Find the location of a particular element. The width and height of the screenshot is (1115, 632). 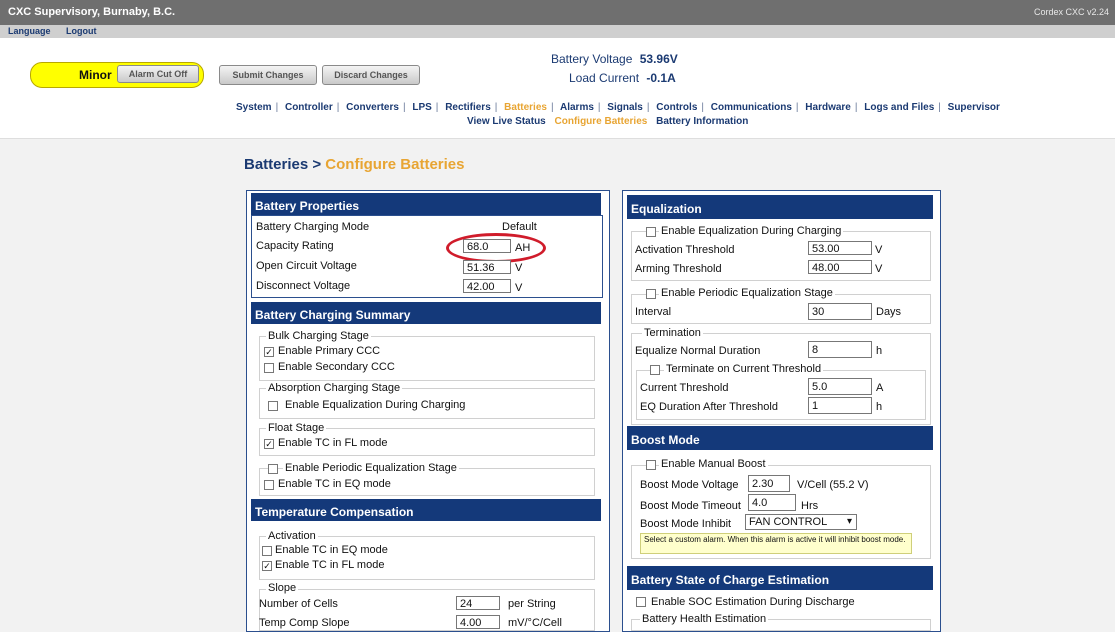

battery-voltage-readout: Battery Voltage 53.96V is located at coordinates (614, 59).